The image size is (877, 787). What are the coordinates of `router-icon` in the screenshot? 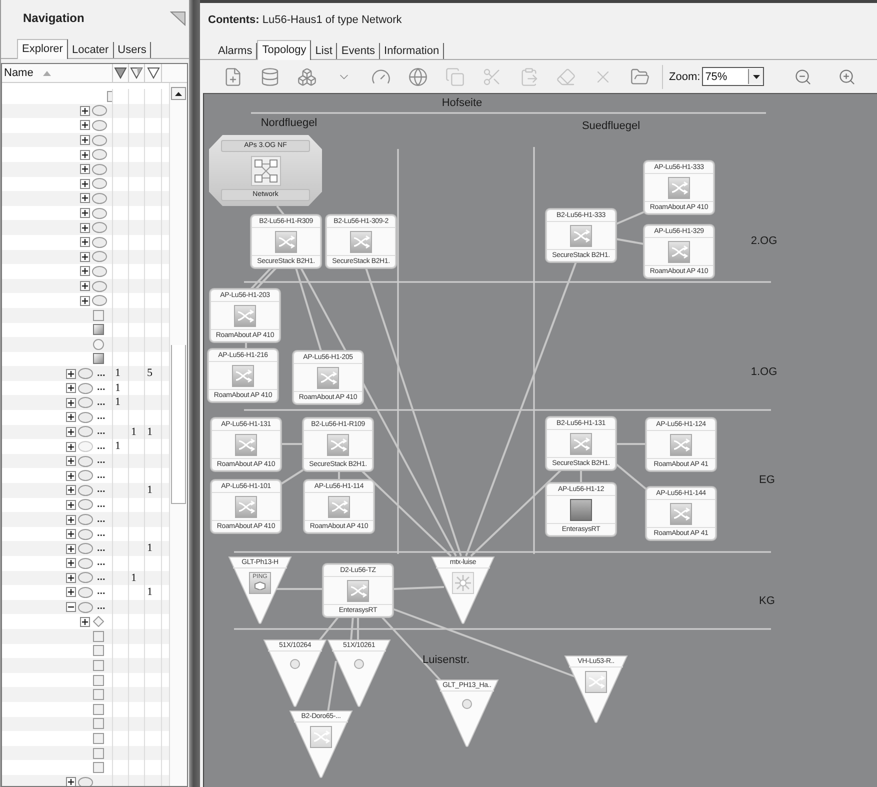 It's located at (581, 509).